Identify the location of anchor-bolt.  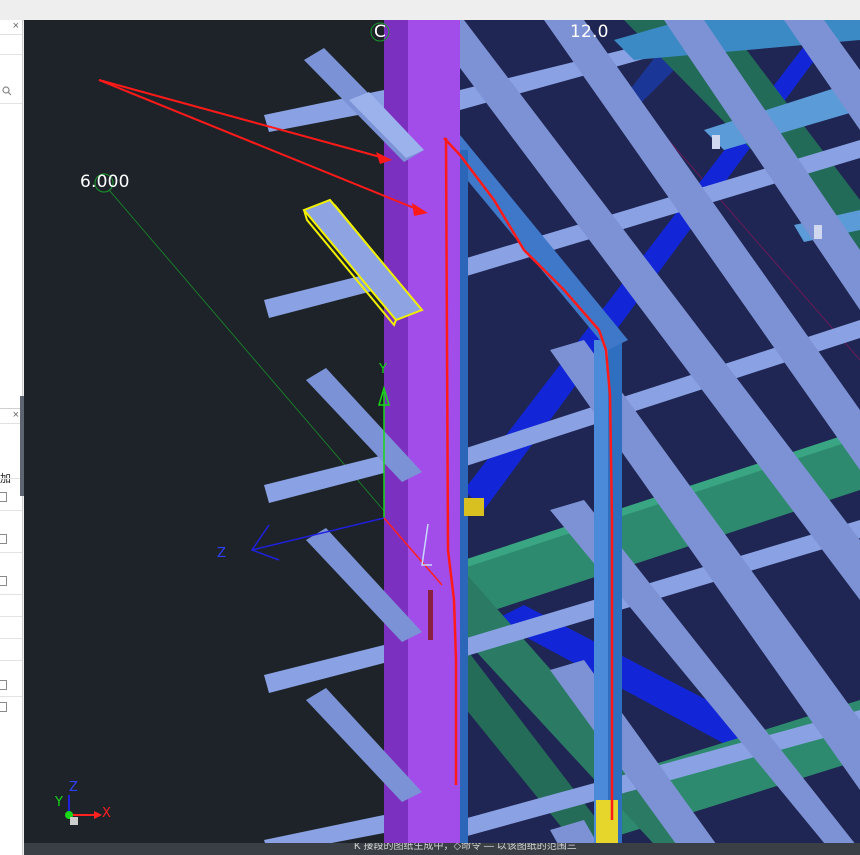
(430, 615).